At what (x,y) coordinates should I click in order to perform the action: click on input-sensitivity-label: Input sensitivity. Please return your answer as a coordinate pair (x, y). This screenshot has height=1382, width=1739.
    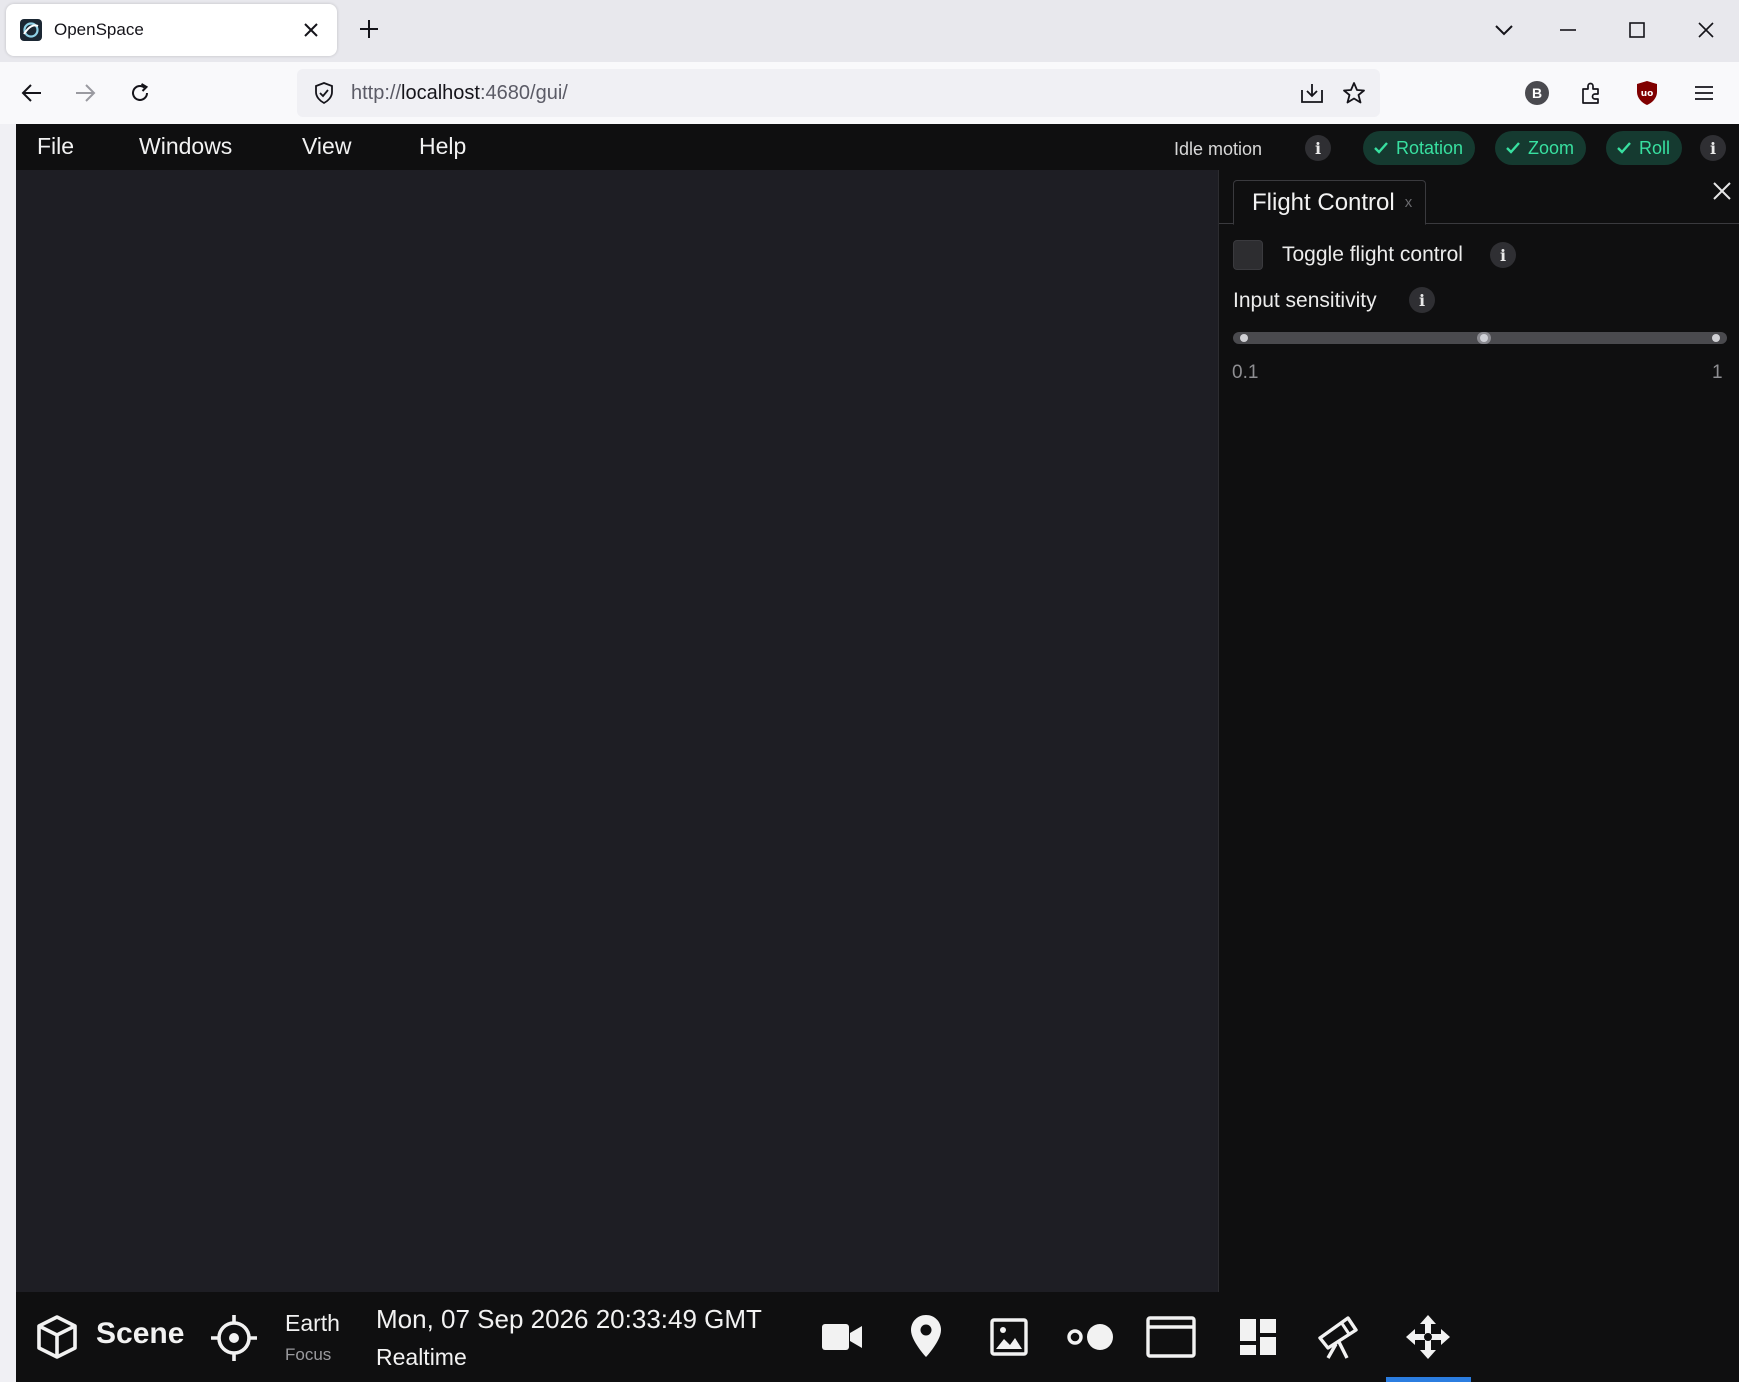
    Looking at the image, I should click on (1305, 300).